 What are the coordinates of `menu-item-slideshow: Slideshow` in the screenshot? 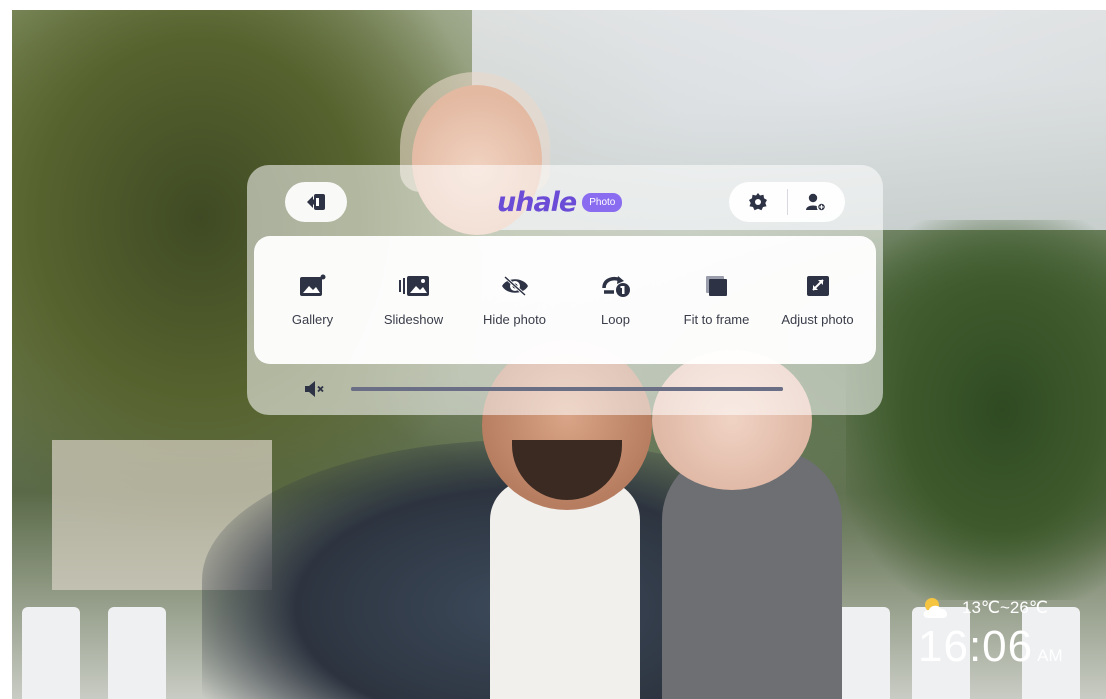 It's located at (414, 300).